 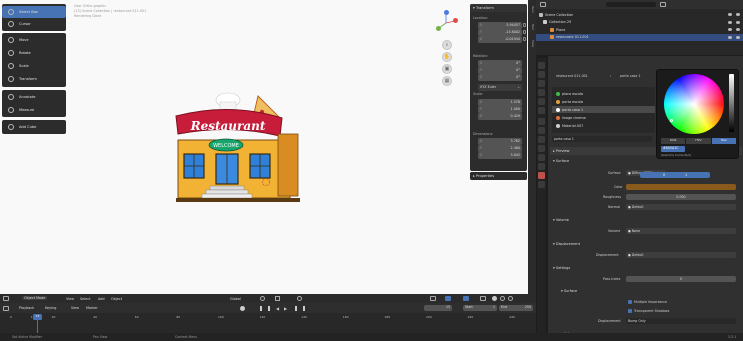 I want to click on start-frame-field: Start 1, so click(x=480, y=308).